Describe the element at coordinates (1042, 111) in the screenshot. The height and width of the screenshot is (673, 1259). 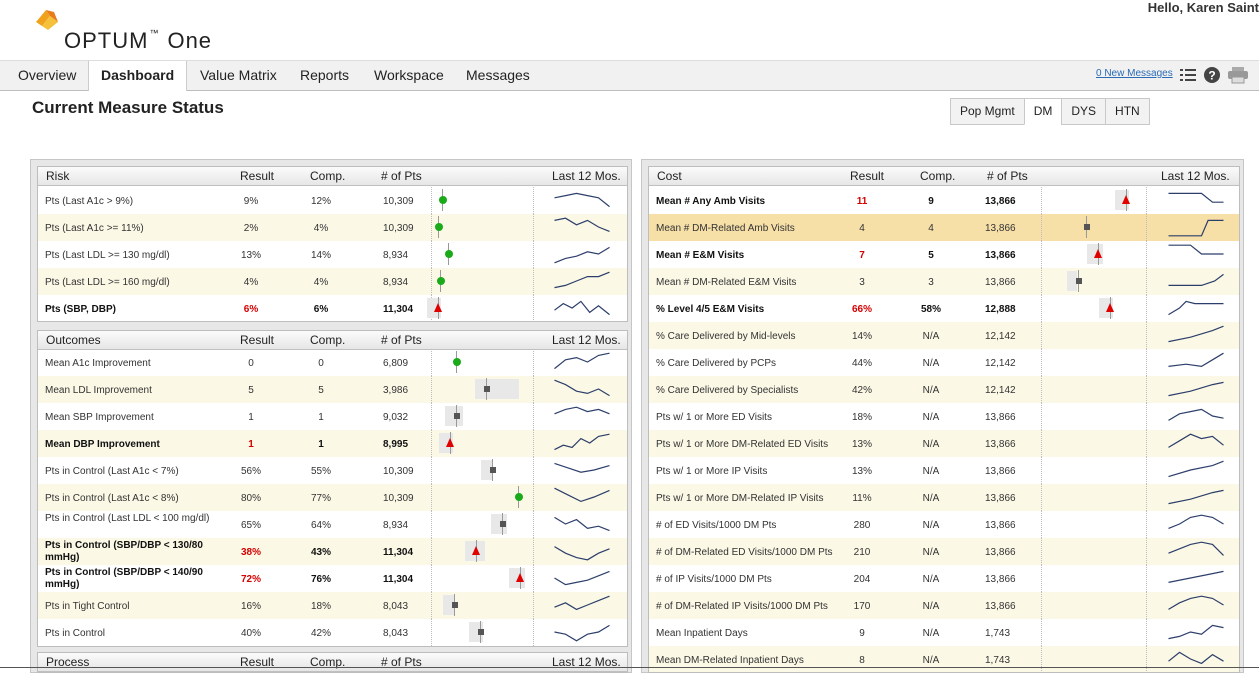
I see `tab-dm: DM` at that location.